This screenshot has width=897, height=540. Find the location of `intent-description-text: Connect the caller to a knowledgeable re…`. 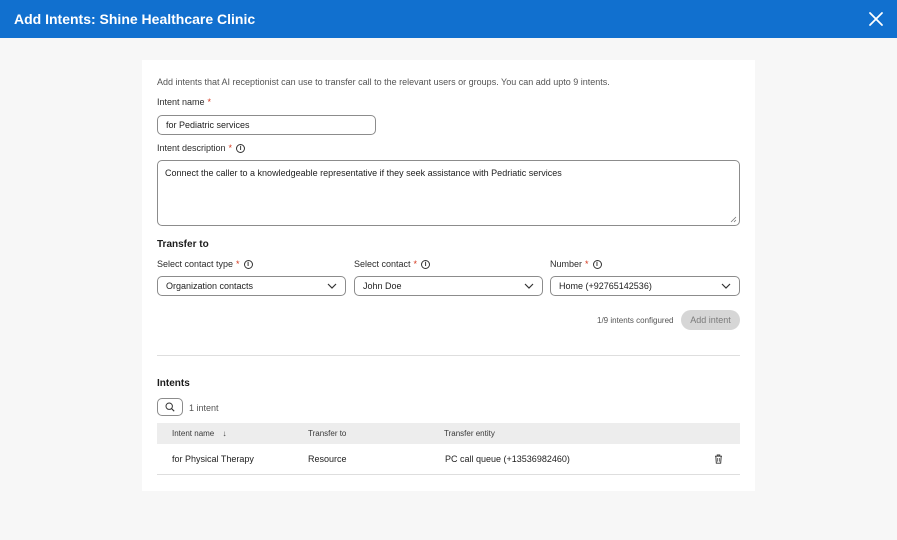

intent-description-text: Connect the caller to a knowledgeable re… is located at coordinates (363, 173).